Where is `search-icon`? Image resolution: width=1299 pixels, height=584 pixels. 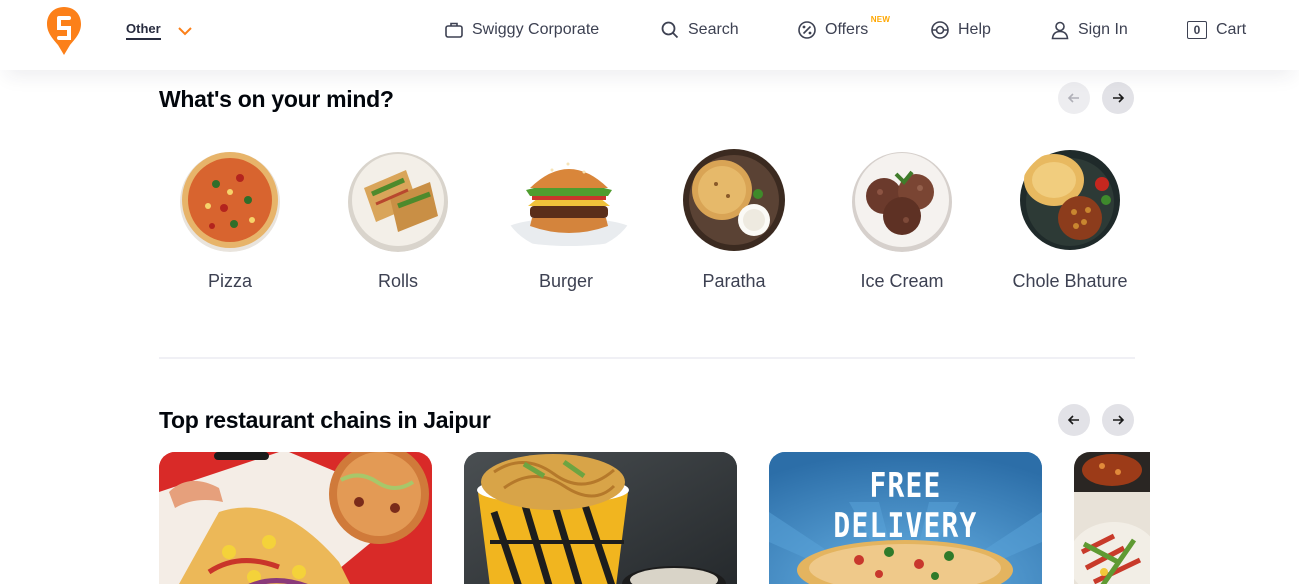
search-icon is located at coordinates (670, 30).